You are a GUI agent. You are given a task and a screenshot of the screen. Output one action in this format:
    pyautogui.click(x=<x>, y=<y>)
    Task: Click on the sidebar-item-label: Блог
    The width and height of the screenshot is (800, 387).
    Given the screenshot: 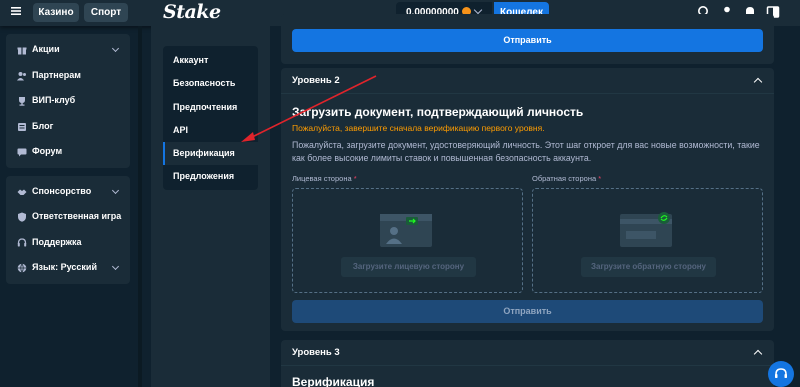 What is the action you would take?
    pyautogui.click(x=43, y=125)
    